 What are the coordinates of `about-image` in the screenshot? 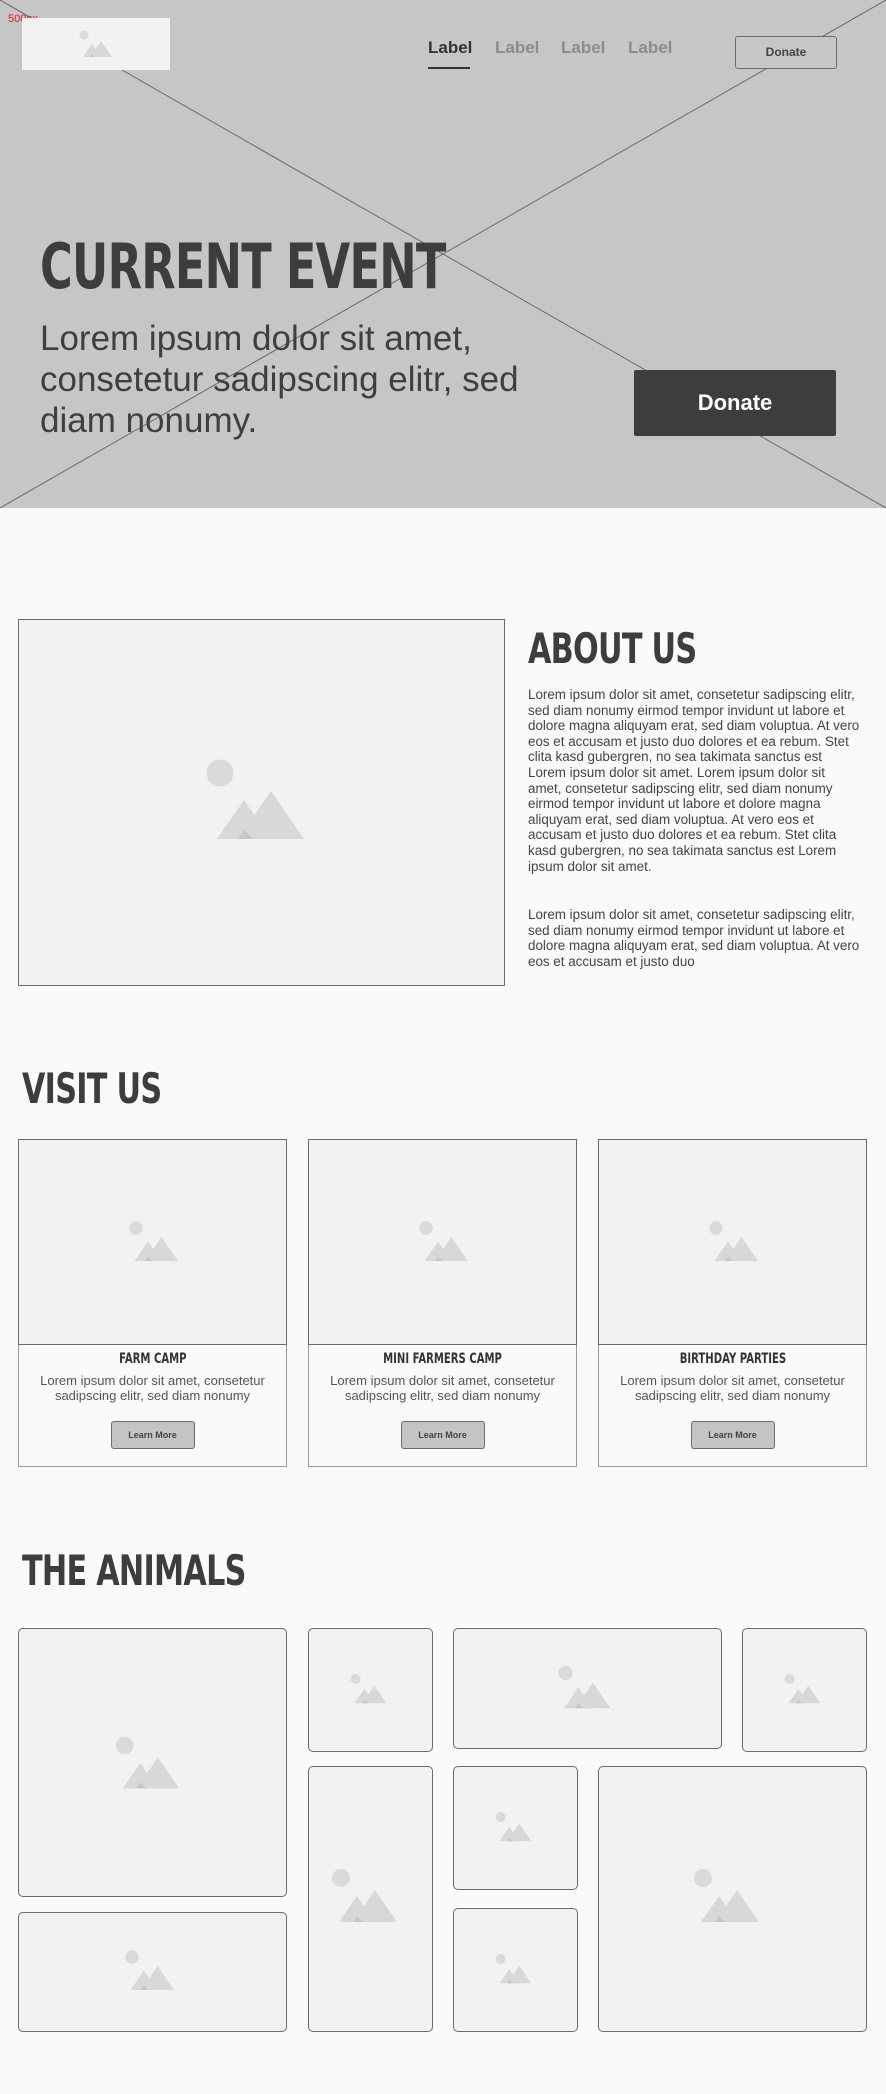 It's located at (261, 802).